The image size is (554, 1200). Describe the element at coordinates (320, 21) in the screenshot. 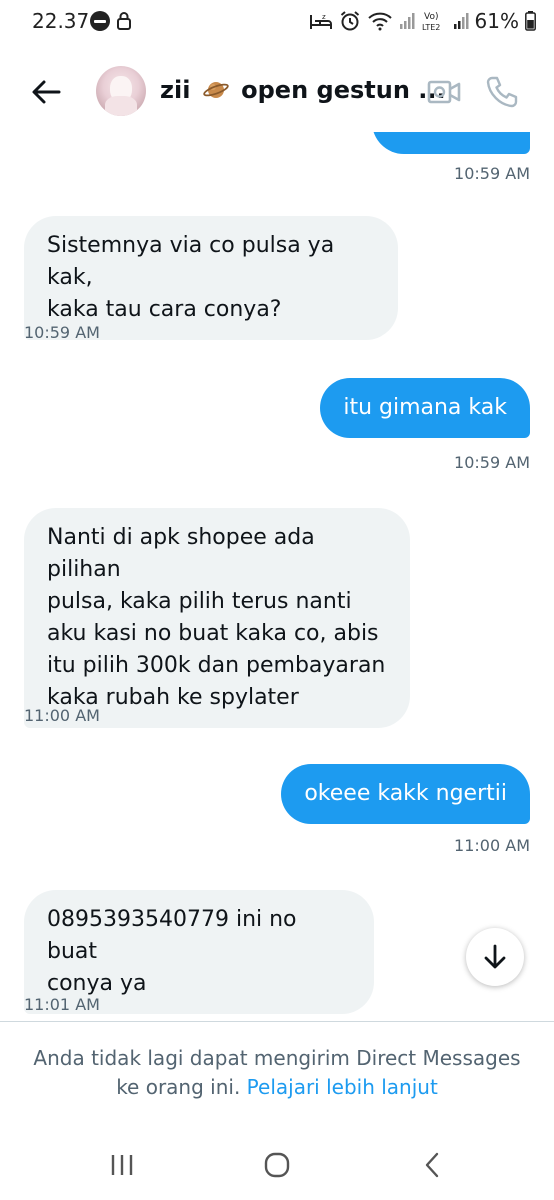

I see `sleep-mode-icon: z` at that location.